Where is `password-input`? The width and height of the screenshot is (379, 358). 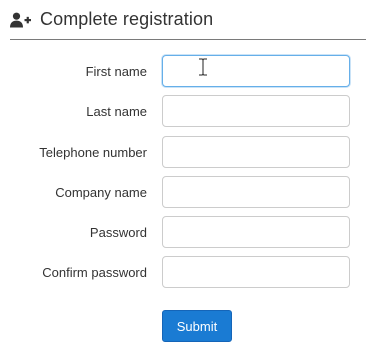 password-input is located at coordinates (256, 232).